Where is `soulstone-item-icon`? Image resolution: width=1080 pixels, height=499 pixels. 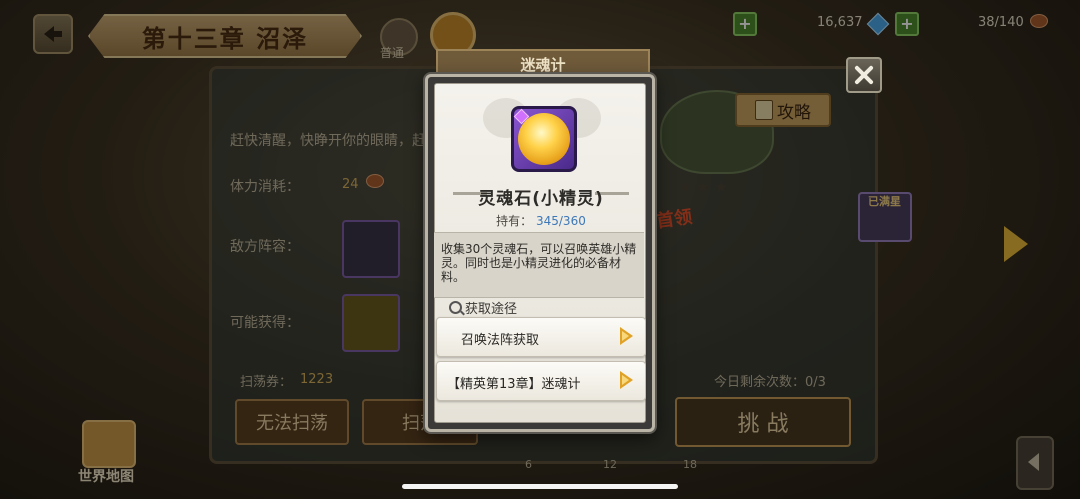 soulstone-item-icon is located at coordinates (544, 139).